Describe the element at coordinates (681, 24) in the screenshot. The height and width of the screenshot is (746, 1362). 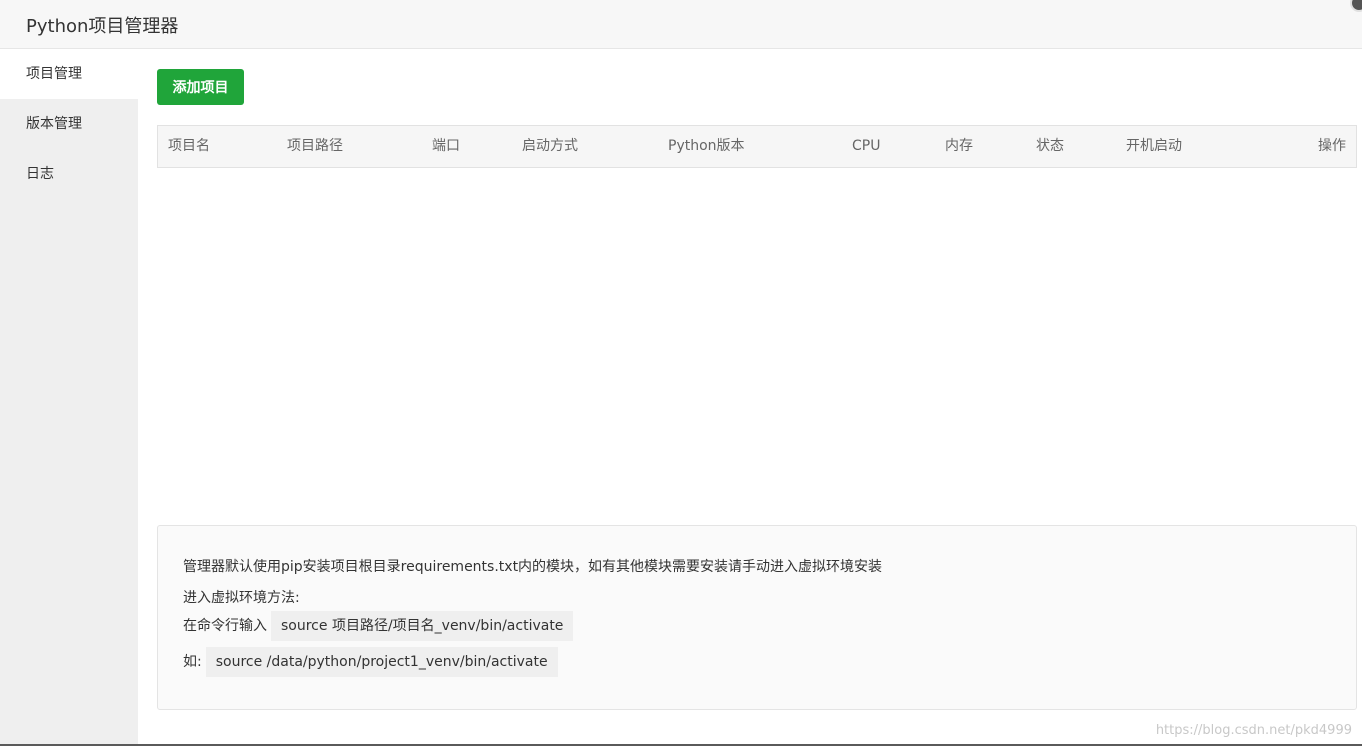
I see `title-bar: Python项目管理器` at that location.